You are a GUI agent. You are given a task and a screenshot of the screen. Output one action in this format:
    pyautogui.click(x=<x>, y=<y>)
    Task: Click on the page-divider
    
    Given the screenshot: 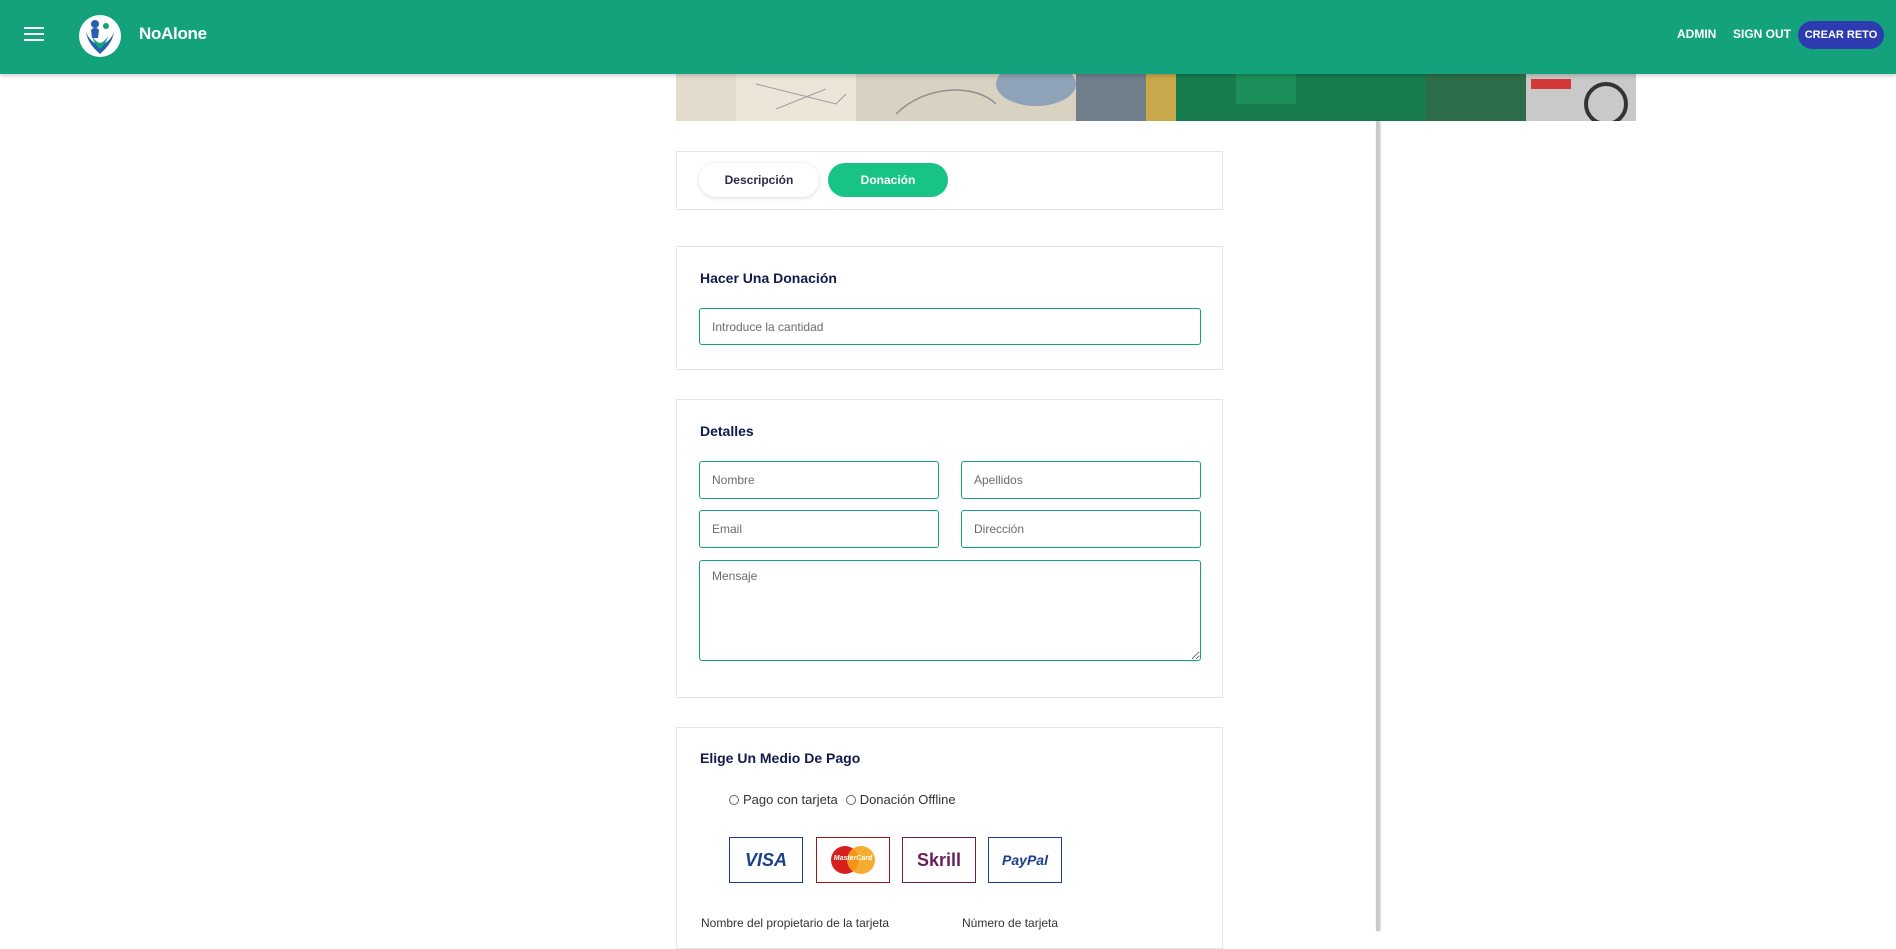 What is the action you would take?
    pyautogui.click(x=1377, y=526)
    